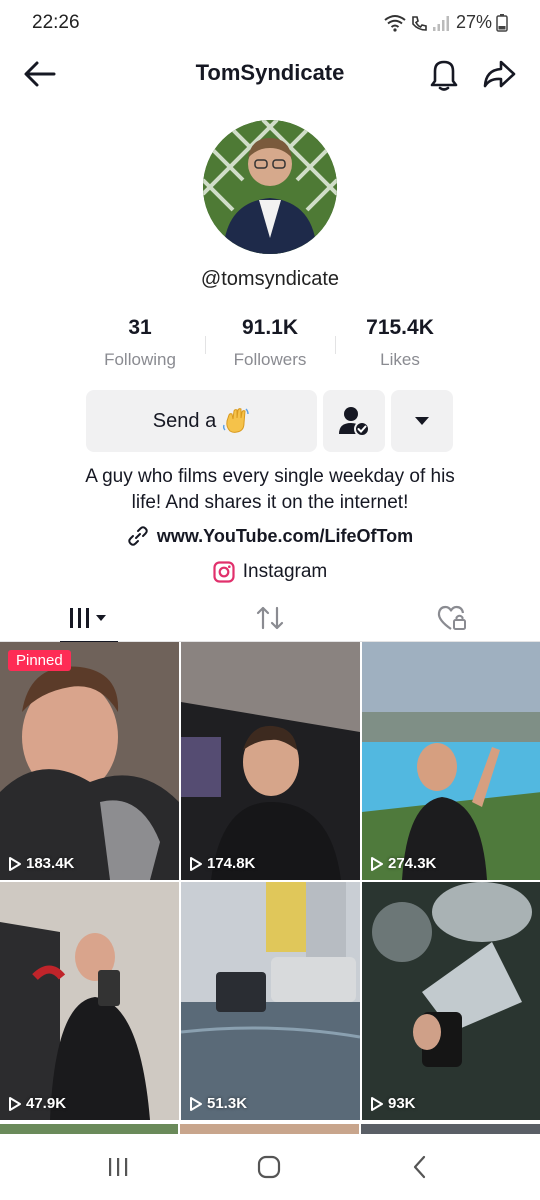 This screenshot has width=540, height=1200. I want to click on bell-icon, so click(444, 75).